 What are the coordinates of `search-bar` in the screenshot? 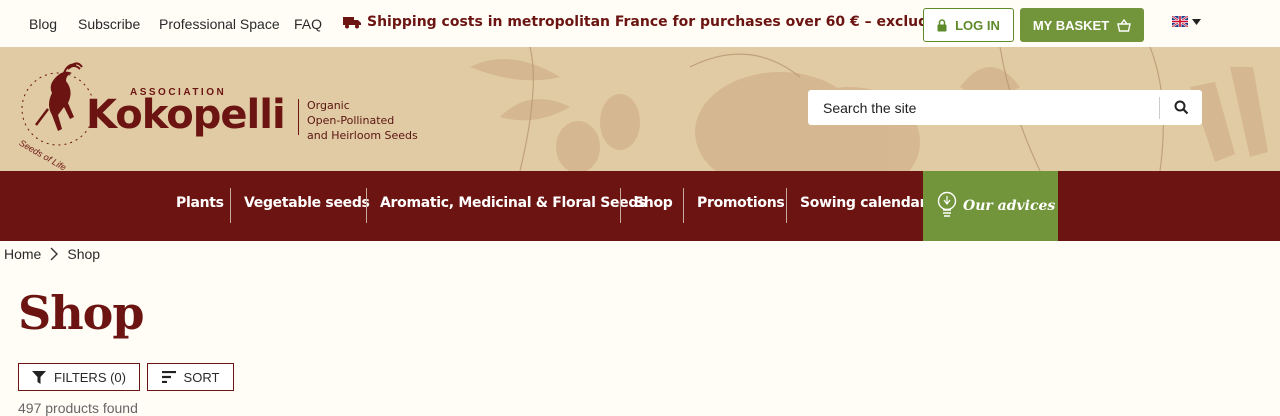 It's located at (1005, 107).